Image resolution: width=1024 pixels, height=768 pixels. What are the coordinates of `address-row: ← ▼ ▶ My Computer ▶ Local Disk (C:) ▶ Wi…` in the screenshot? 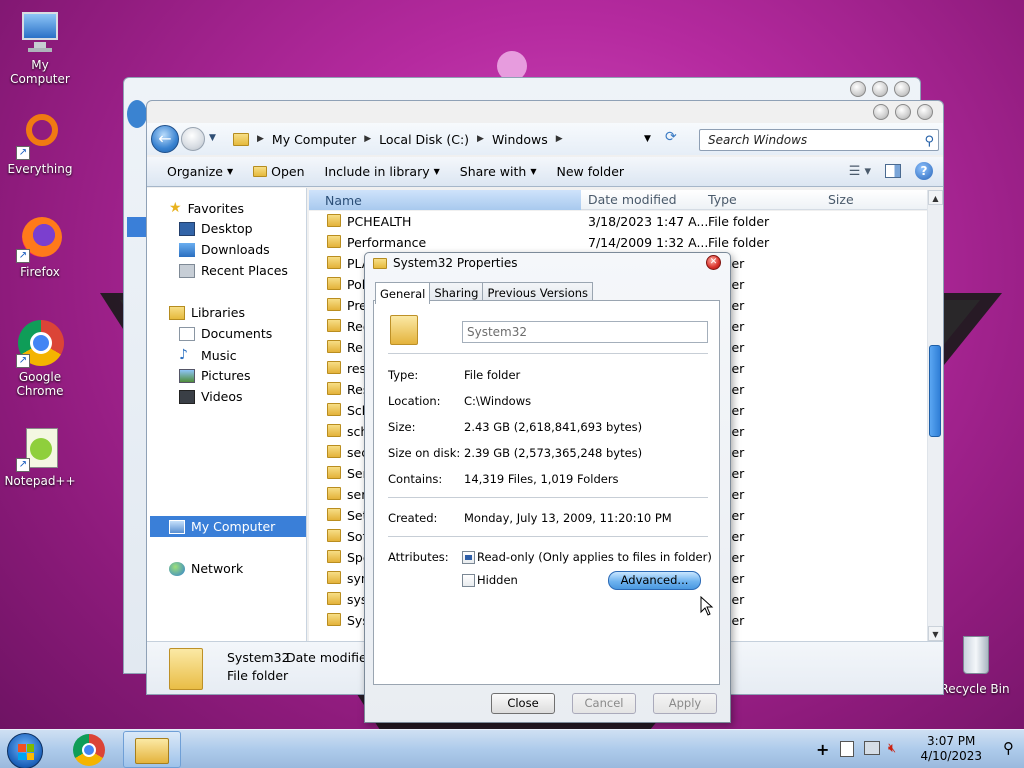 It's located at (545, 139).